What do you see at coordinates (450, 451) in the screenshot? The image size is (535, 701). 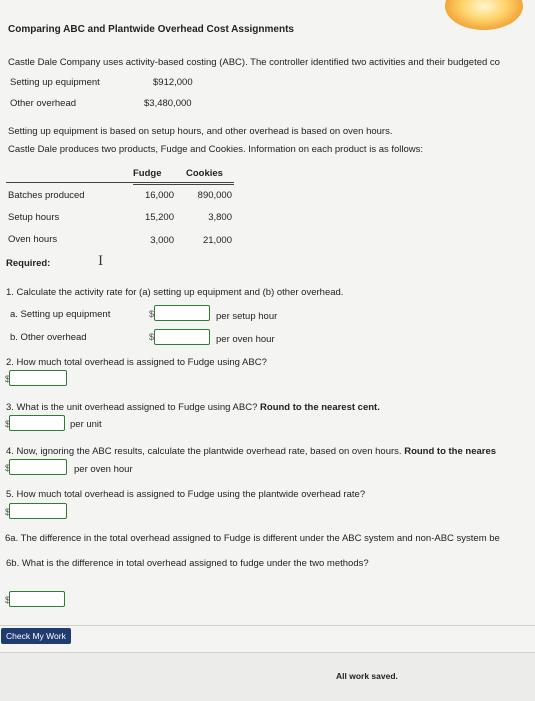 I see `question-4-bold: Round to the neares` at bounding box center [450, 451].